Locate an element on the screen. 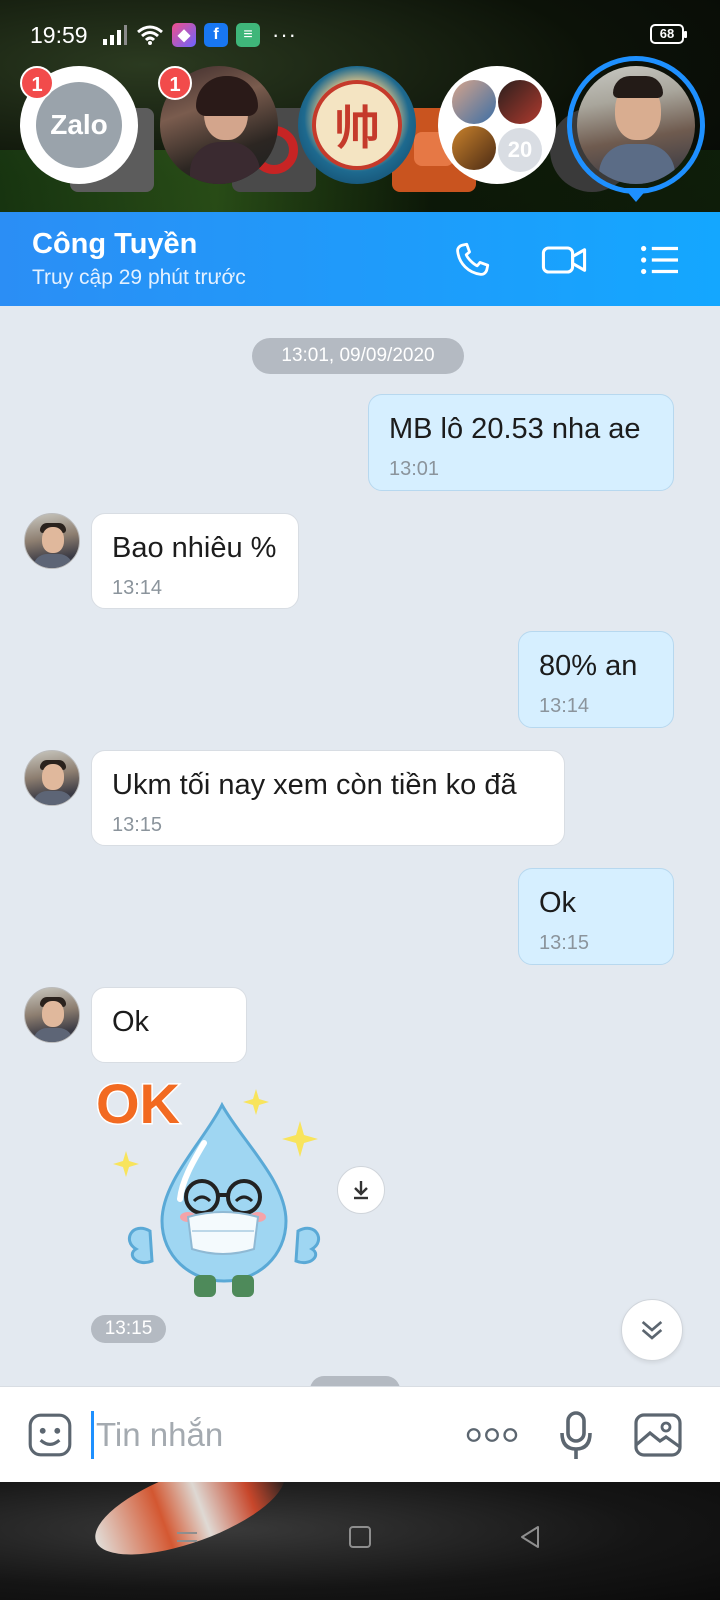 Image resolution: width=720 pixels, height=1600 pixels. image-gallery-icon is located at coordinates (658, 1435).